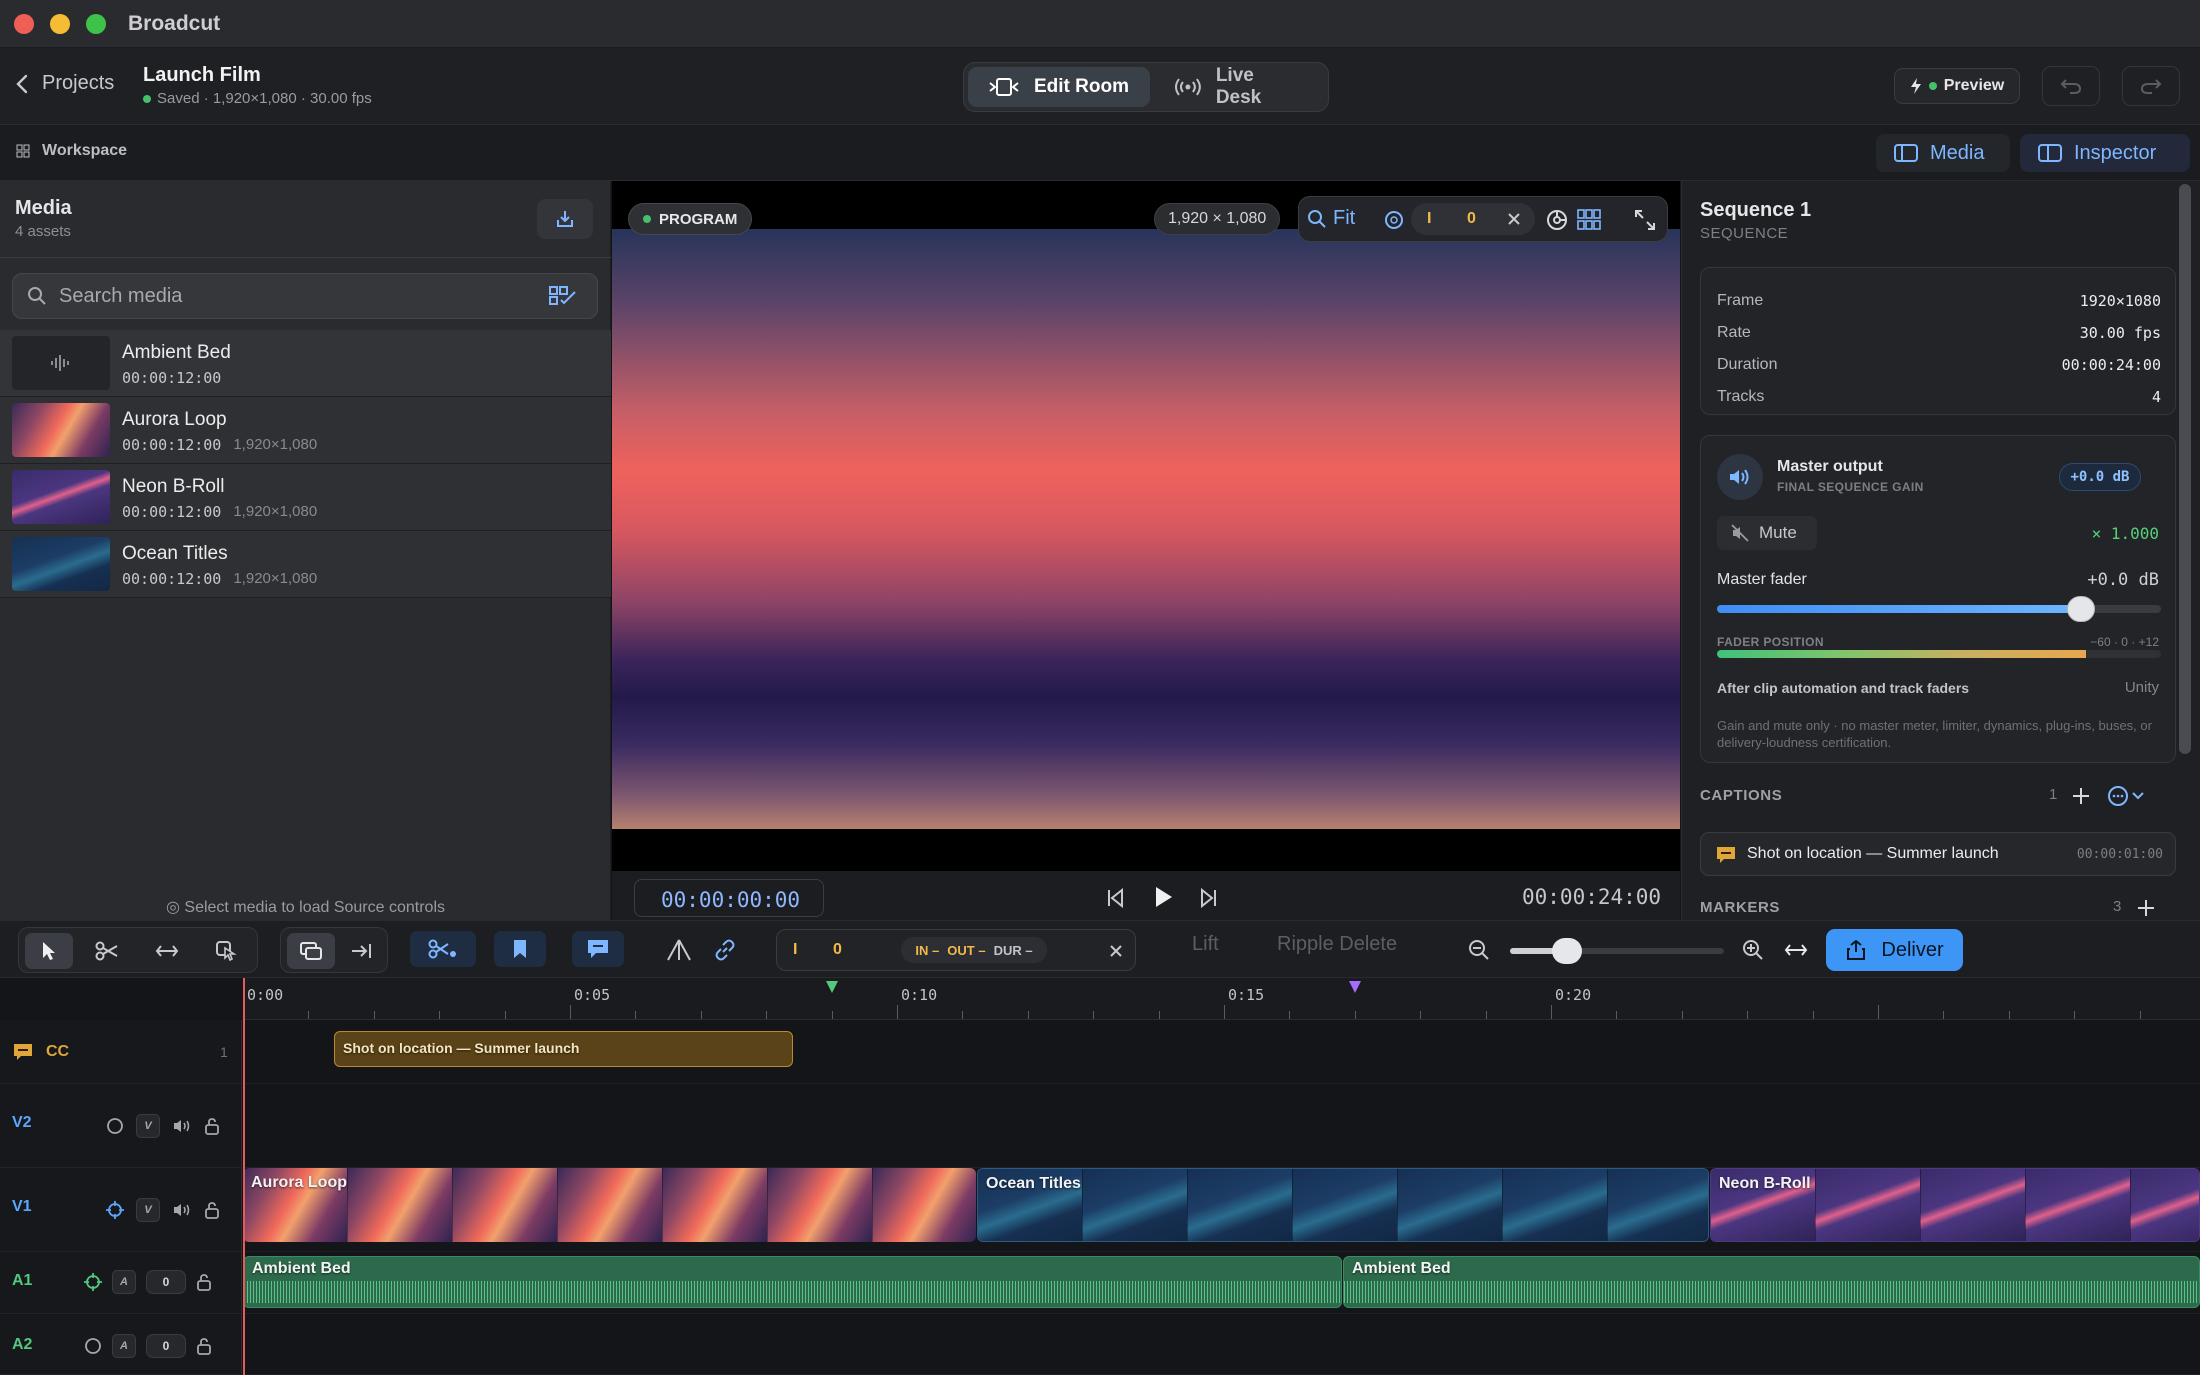 This screenshot has height=1375, width=2200. What do you see at coordinates (1957, 86) in the screenshot?
I see `preview-button: Preview` at bounding box center [1957, 86].